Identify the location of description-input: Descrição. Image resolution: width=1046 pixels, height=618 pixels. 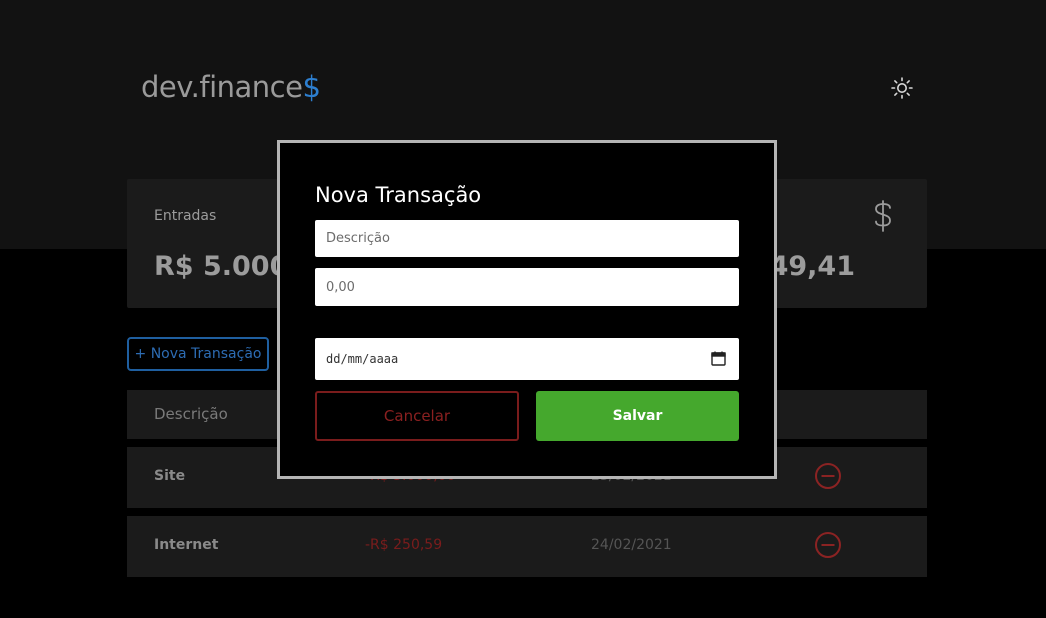
(527, 238).